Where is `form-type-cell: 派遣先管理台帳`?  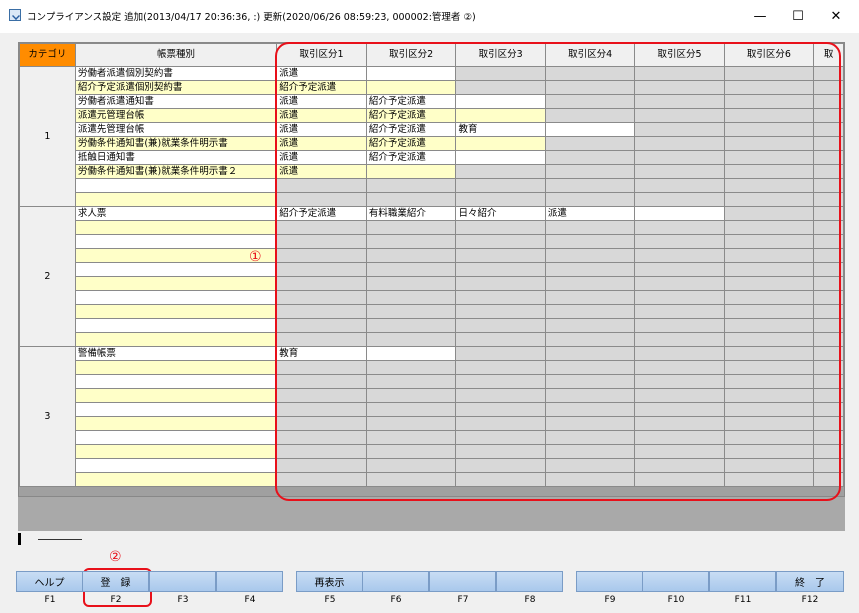
form-type-cell: 派遣先管理台帳 is located at coordinates (176, 129).